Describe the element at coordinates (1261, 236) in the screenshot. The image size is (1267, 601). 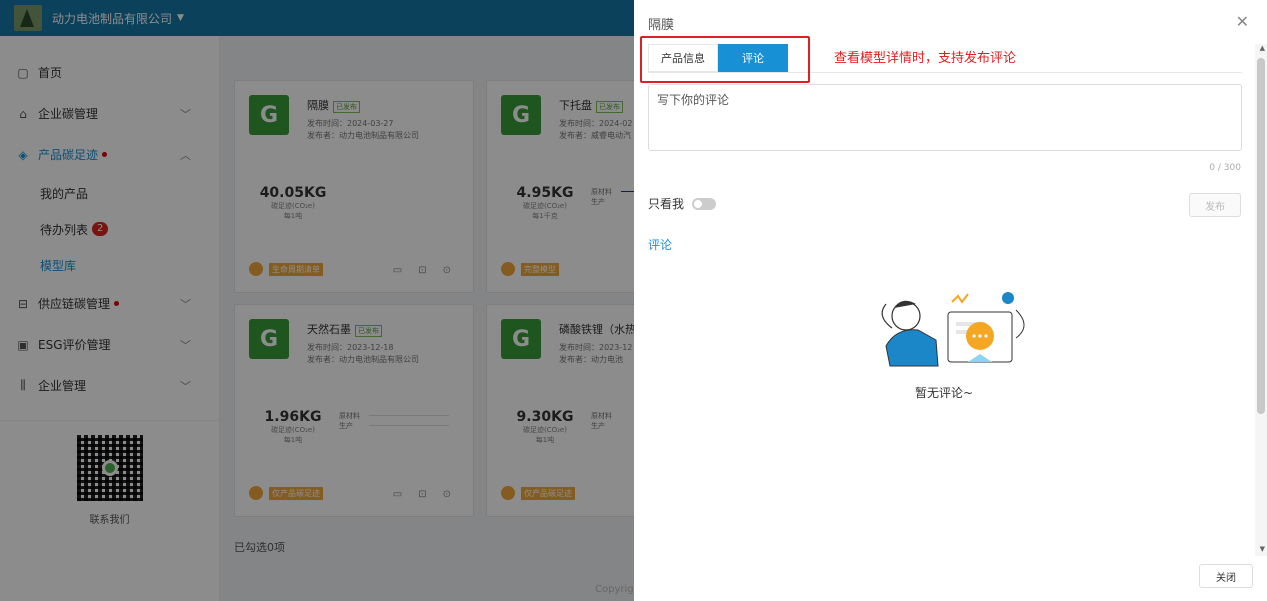
I see `scrollbar-thumb` at that location.